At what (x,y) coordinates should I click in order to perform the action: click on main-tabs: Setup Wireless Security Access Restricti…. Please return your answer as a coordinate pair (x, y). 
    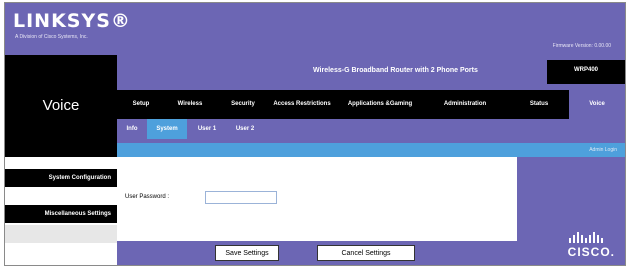
    Looking at the image, I should click on (371, 104).